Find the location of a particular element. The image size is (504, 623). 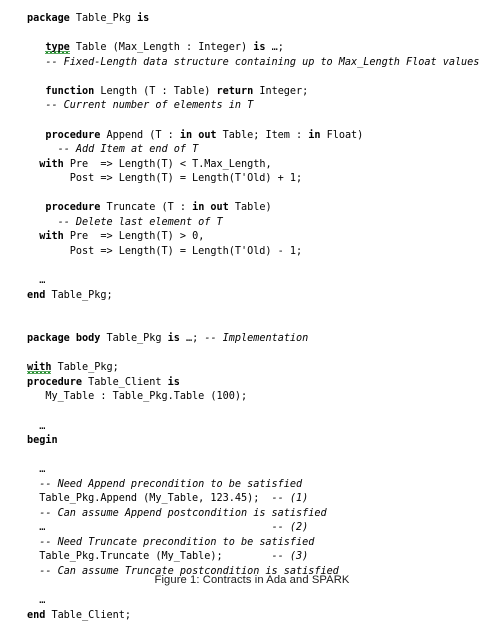

code-line: package Table_Pkg is is located at coordinates (88, 19).